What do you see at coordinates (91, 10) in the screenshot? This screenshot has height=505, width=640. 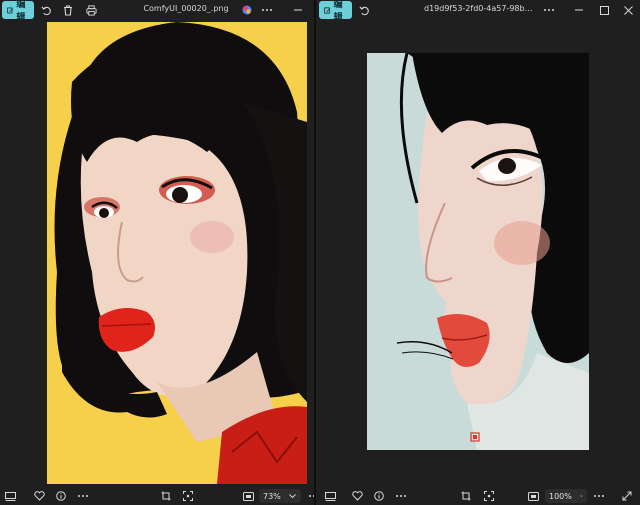 I see `print-icon` at bounding box center [91, 10].